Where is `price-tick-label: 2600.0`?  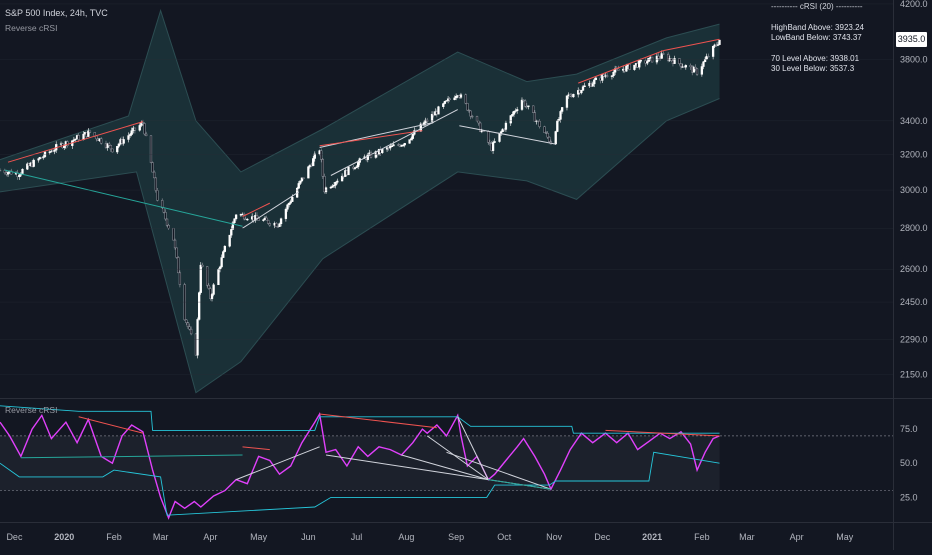 price-tick-label: 2600.0 is located at coordinates (914, 269).